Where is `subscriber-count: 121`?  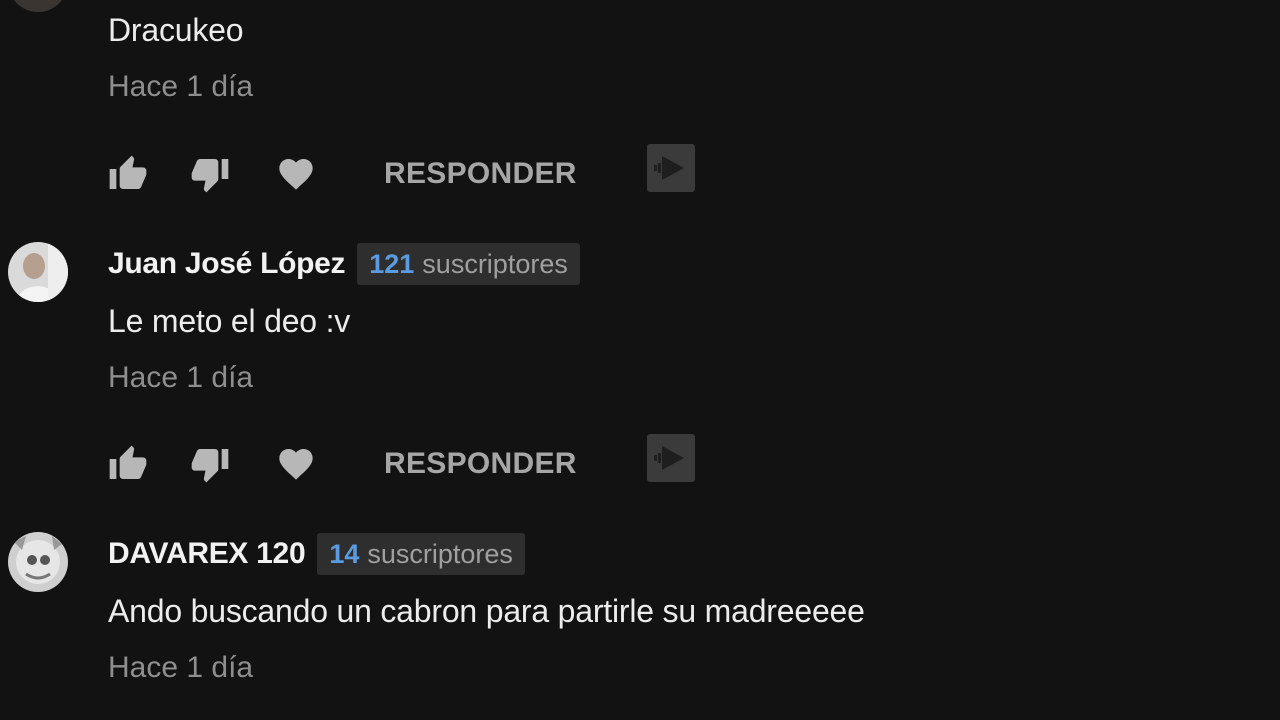 subscriber-count: 121 is located at coordinates (392, 263).